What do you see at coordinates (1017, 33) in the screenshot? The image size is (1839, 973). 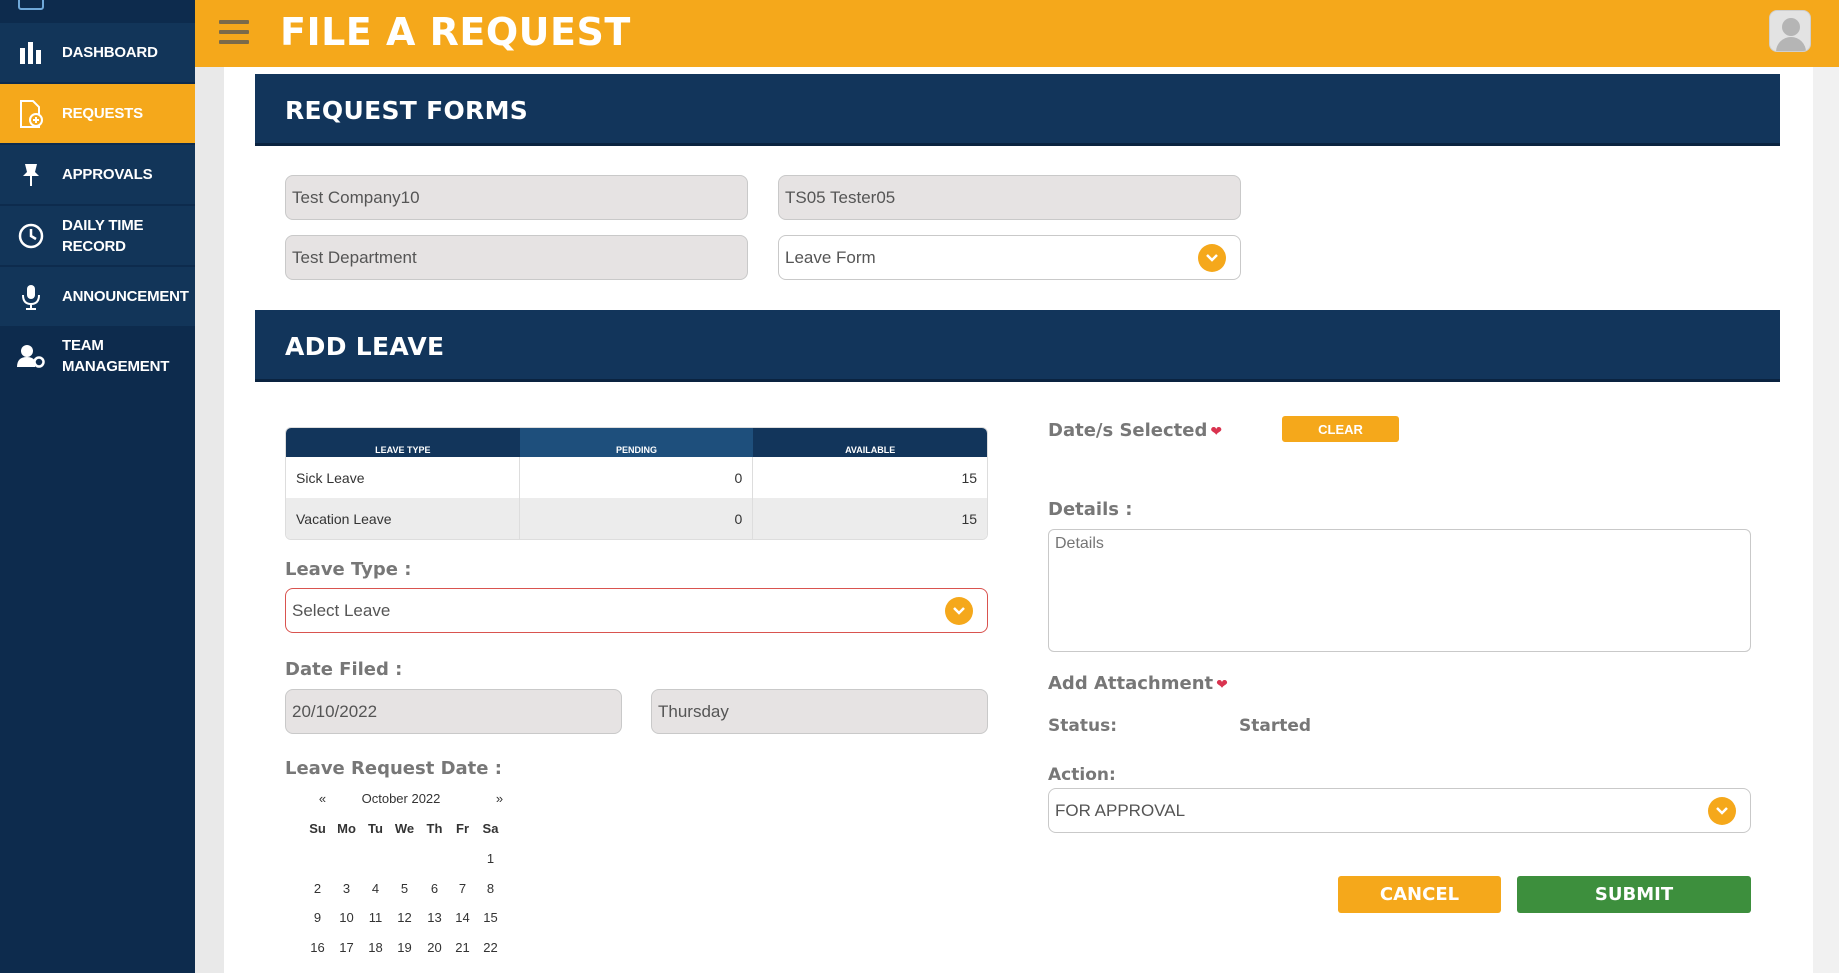 I see `top-header: FILE A REQUEST` at bounding box center [1017, 33].